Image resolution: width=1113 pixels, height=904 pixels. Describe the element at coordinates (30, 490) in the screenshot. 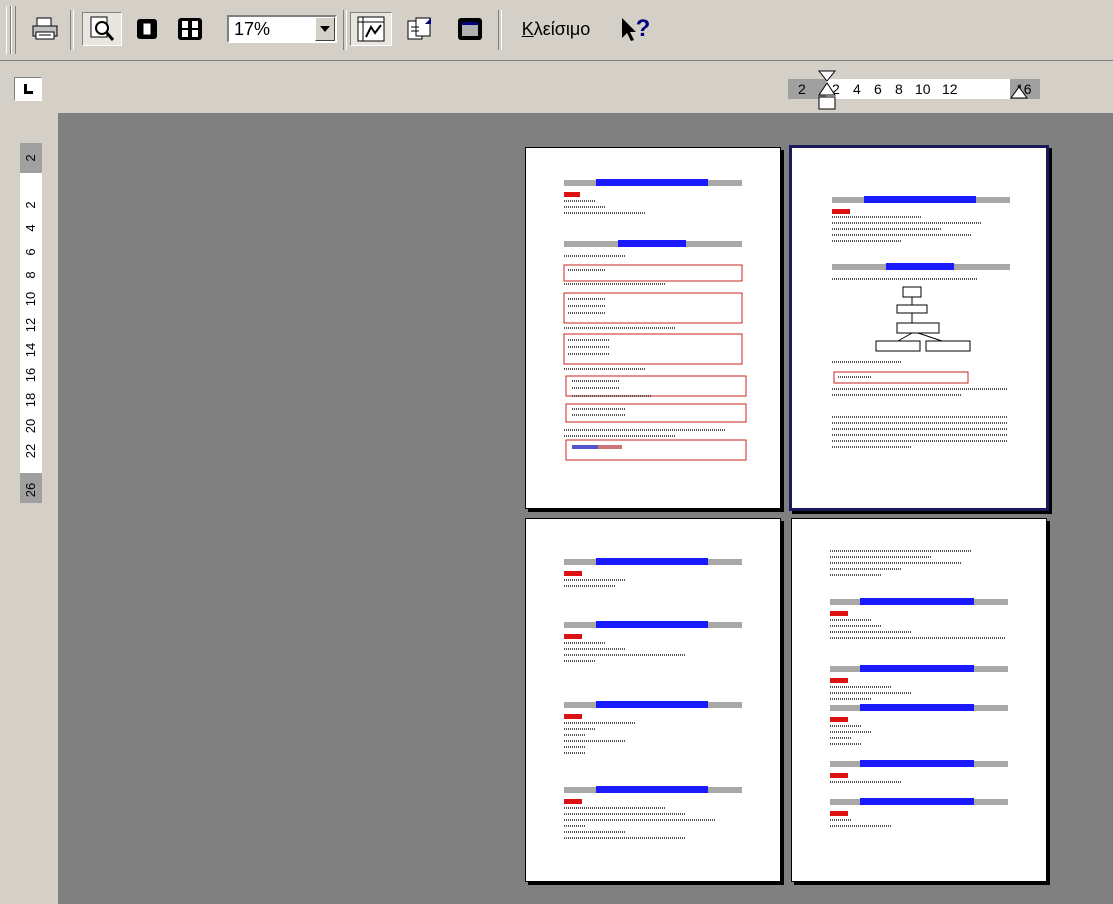

I see `ruler-tick-label: 26` at that location.